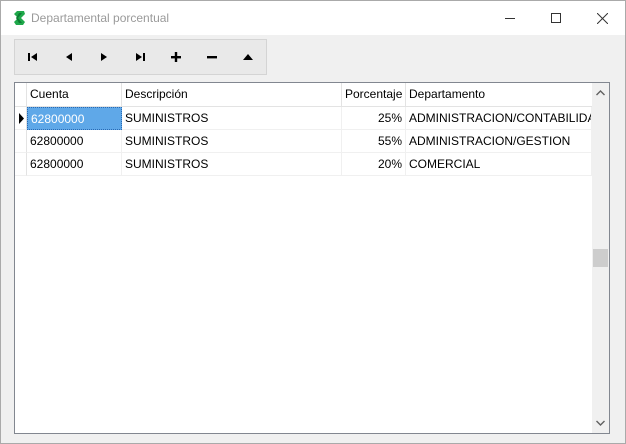 This screenshot has width=626, height=444. Describe the element at coordinates (313, 18) in the screenshot. I see `title-bar: Departamental porcentual` at that location.